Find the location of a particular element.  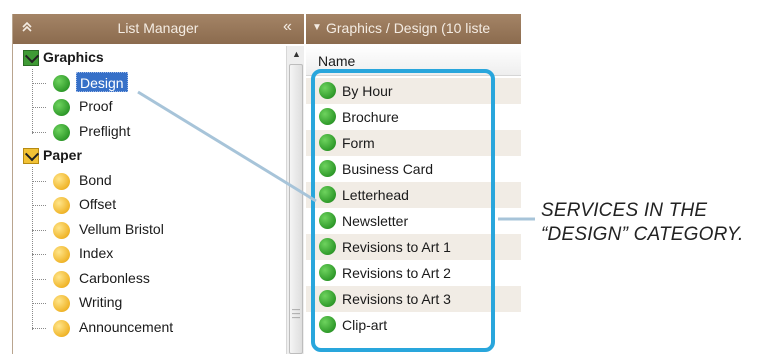

tree-item-carbonless: Carbonless is located at coordinates (149, 279).